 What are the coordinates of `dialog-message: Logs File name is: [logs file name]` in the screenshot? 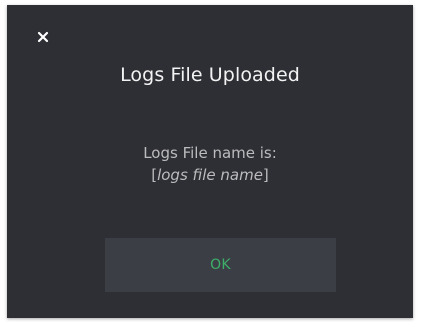 It's located at (210, 164).